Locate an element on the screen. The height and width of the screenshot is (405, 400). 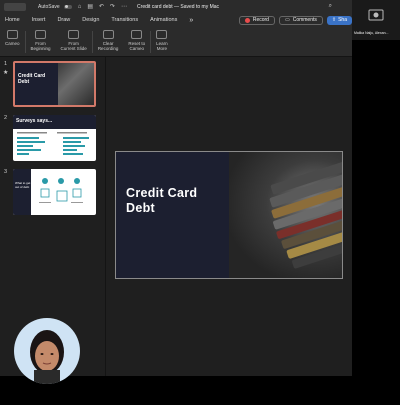
undo-icon: ↶ is located at coordinates (101, 6).